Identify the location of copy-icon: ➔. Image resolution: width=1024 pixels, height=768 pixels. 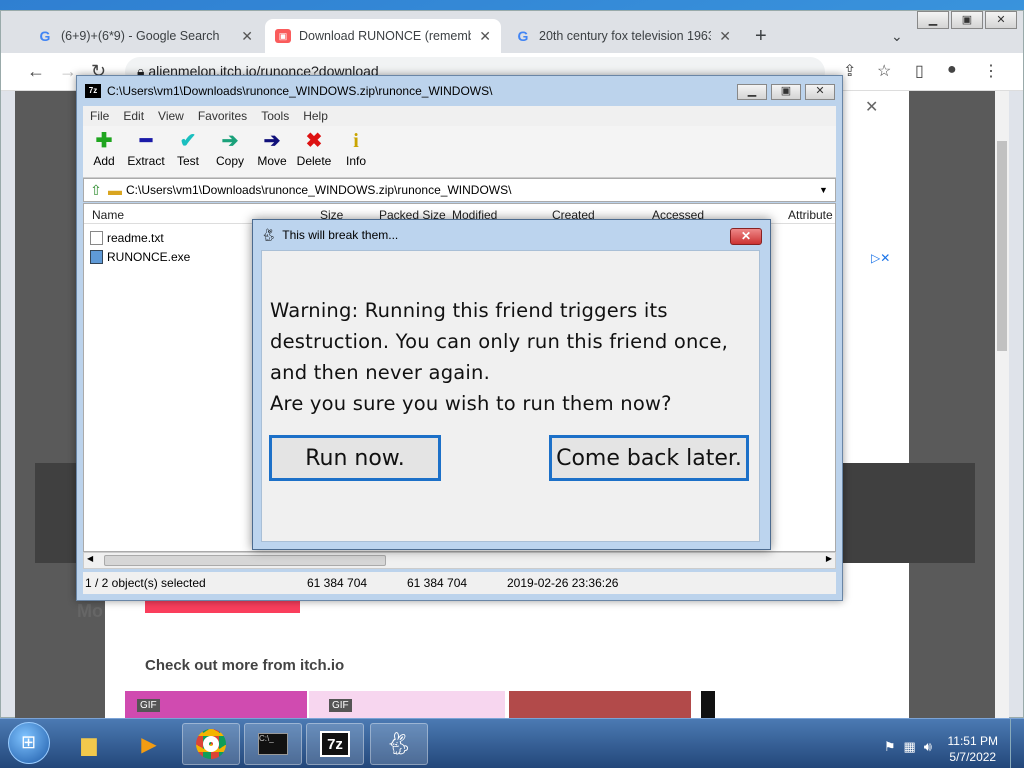
(230, 141).